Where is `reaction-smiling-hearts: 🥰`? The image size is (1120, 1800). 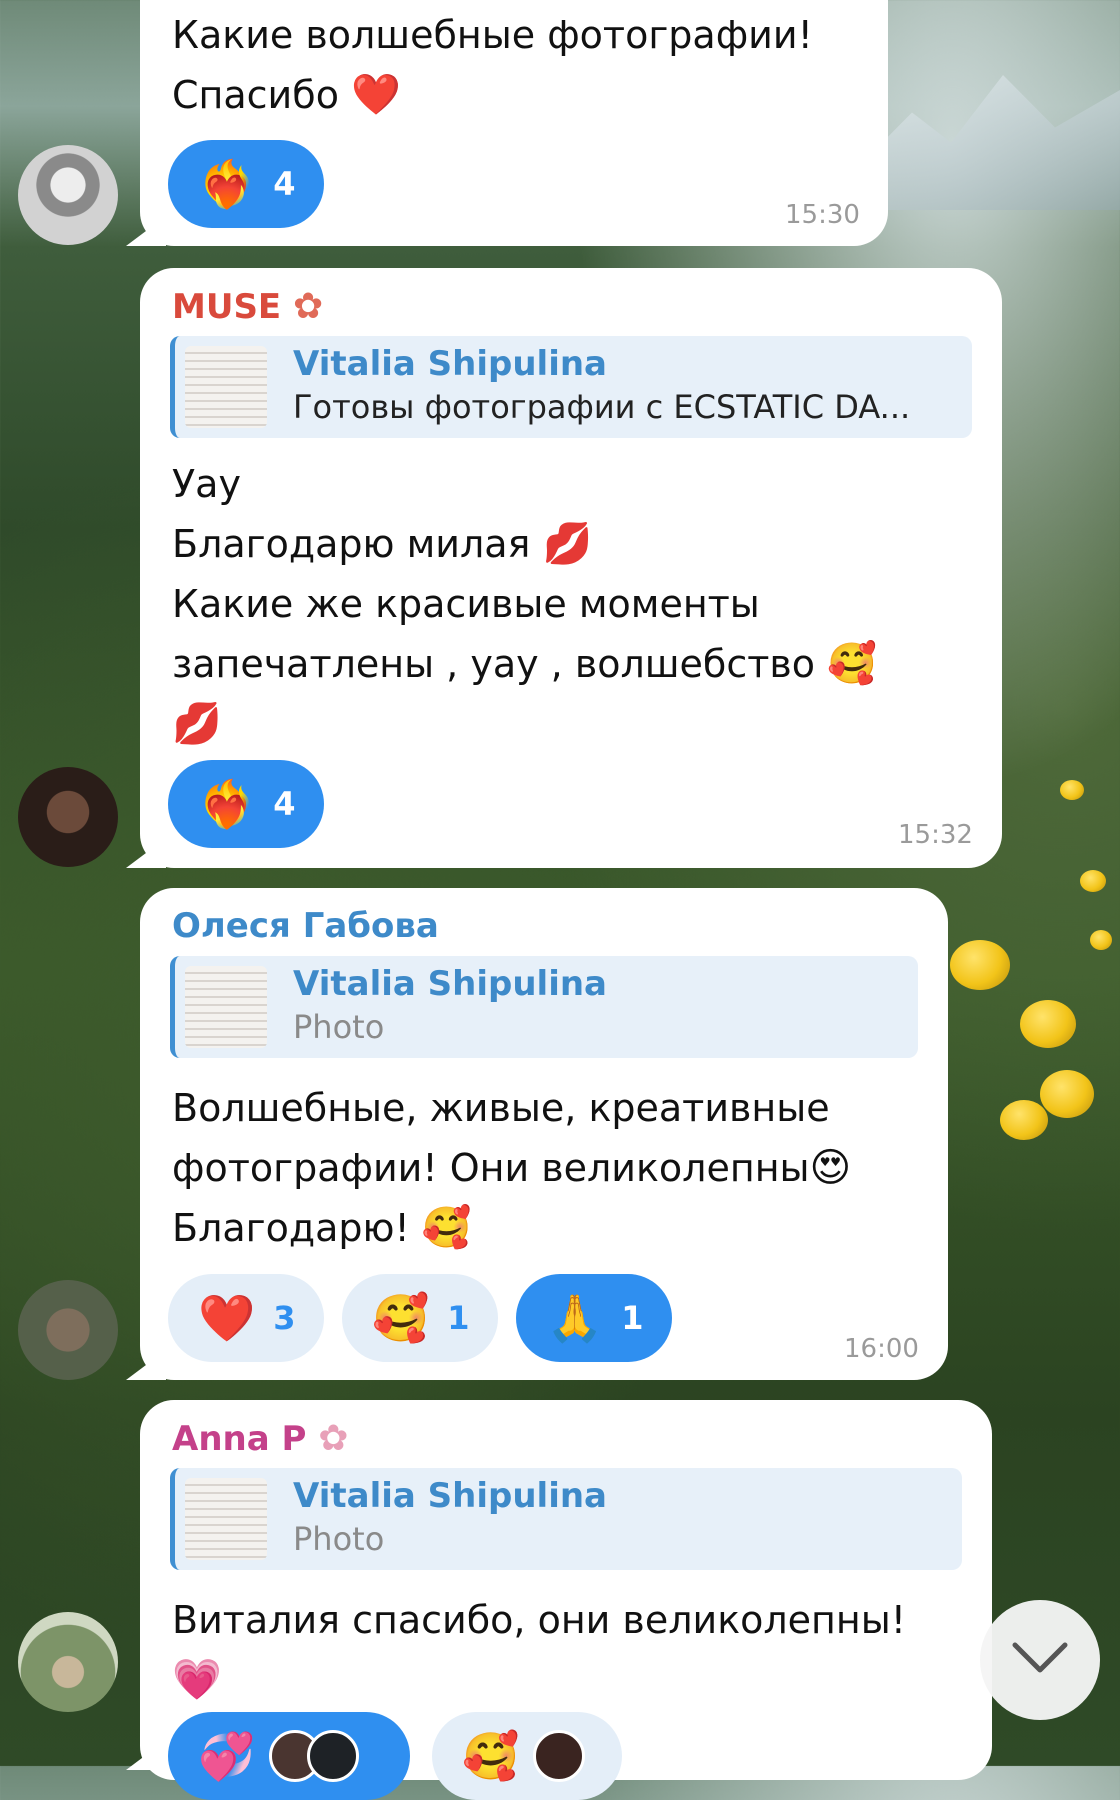 reaction-smiling-hearts: 🥰 is located at coordinates (527, 1756).